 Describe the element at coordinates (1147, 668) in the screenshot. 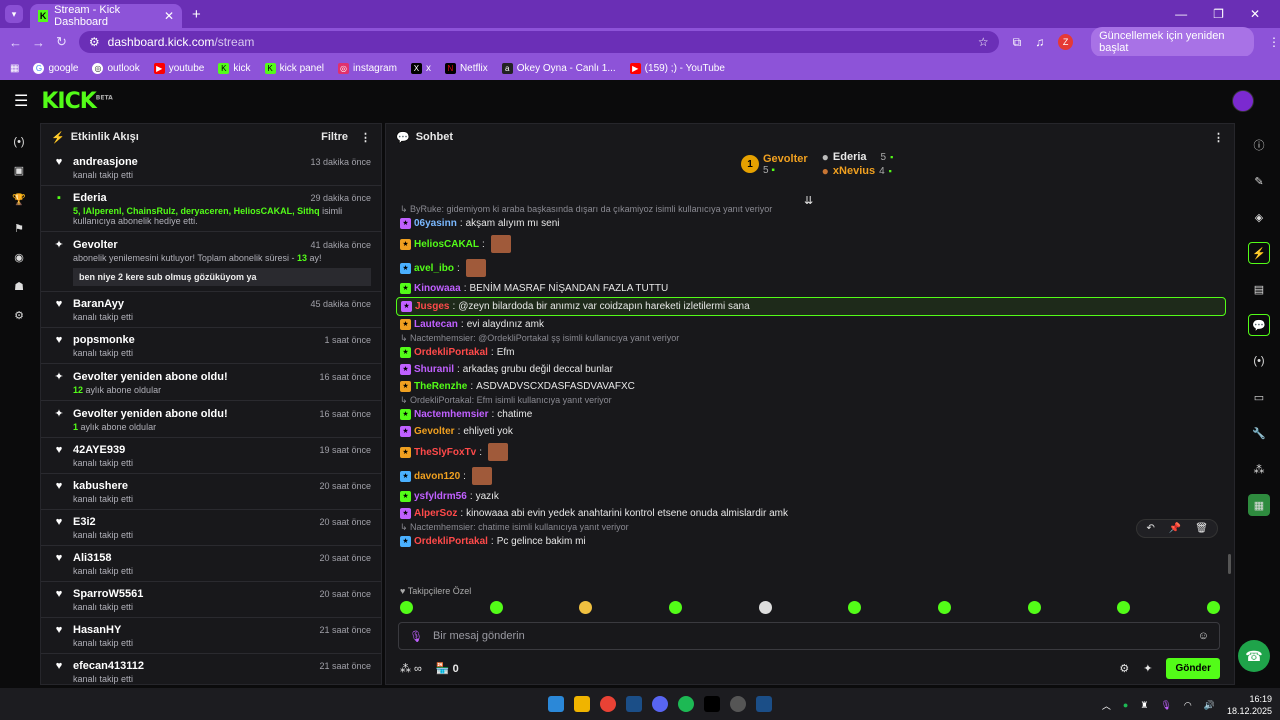

I see `user-card-icon: ✦` at that location.